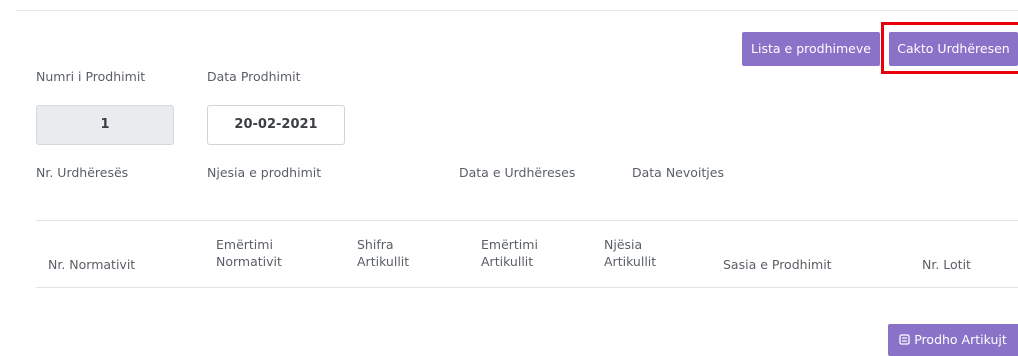 This screenshot has width=1018, height=356. What do you see at coordinates (254, 76) in the screenshot?
I see `production-date-label: Data Prodhimit` at bounding box center [254, 76].